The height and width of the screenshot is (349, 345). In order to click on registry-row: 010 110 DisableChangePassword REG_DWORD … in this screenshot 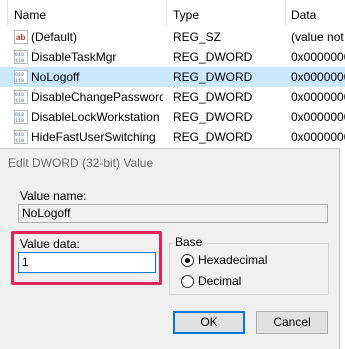, I will do `click(172, 97)`.